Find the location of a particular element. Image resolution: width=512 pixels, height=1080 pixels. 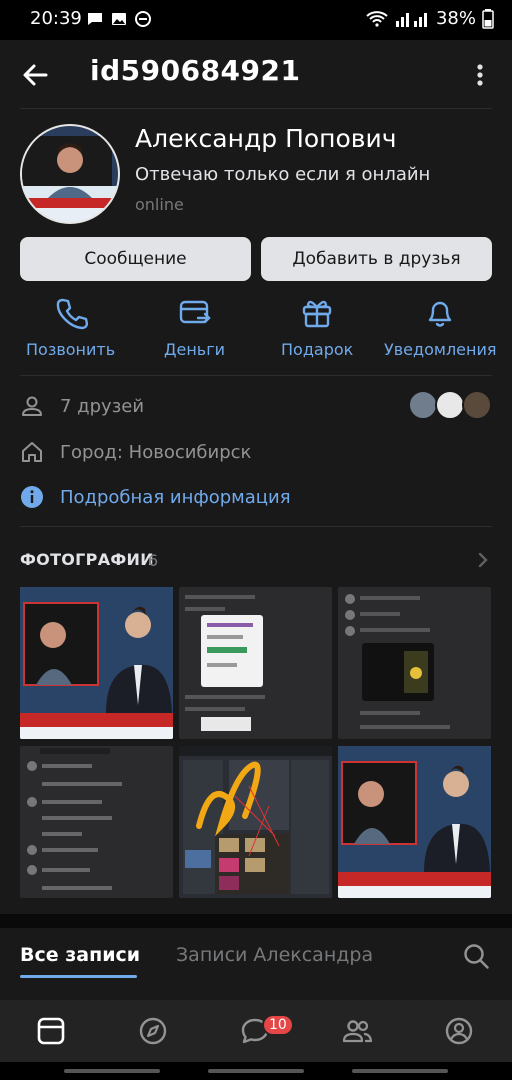

notifications-label: Уведомления is located at coordinates (440, 349).